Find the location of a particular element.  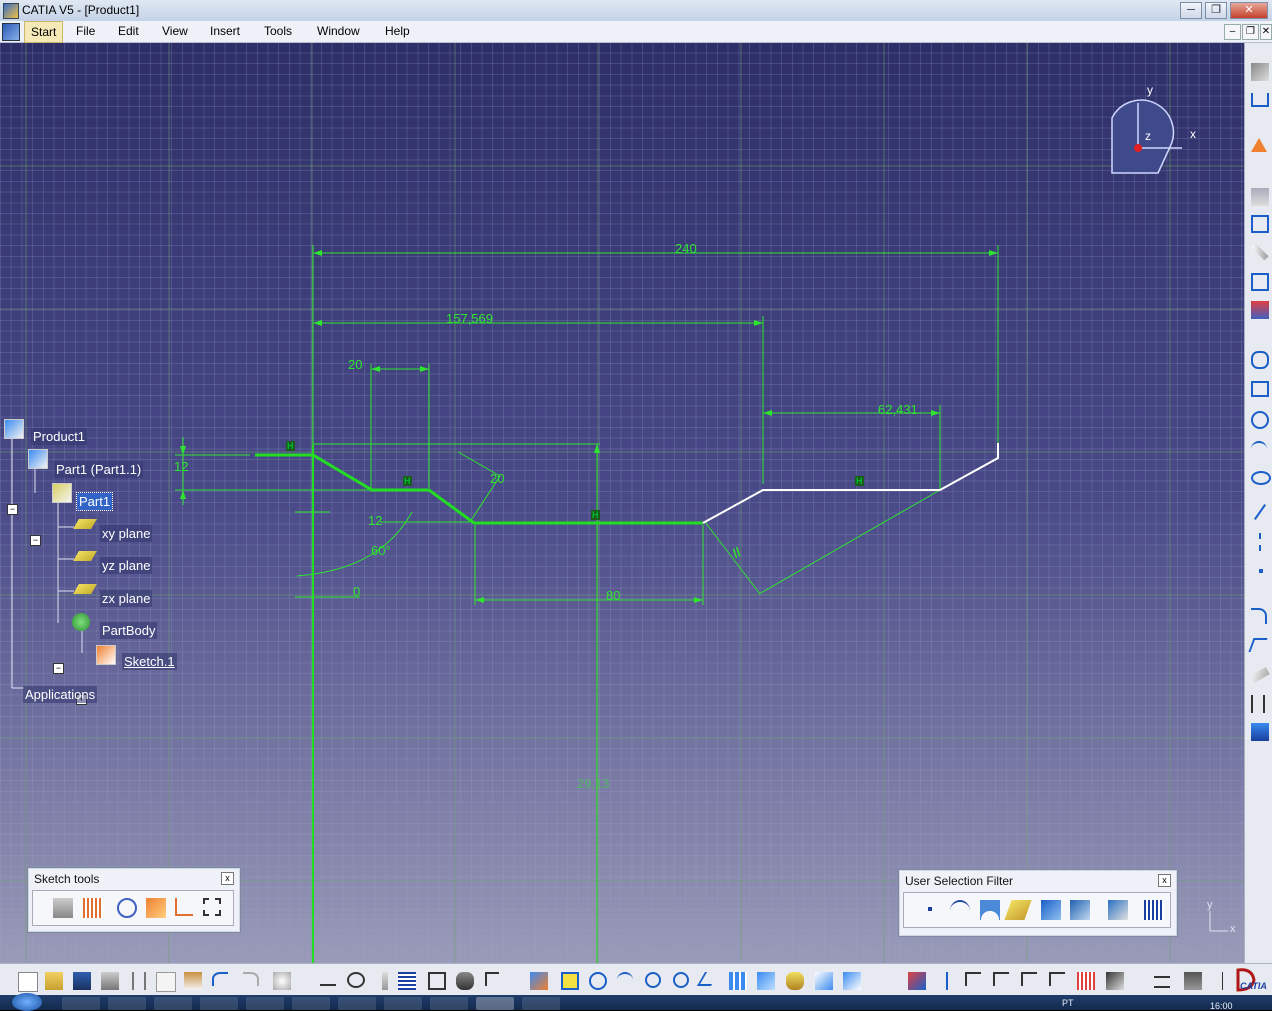

inertia-icon is located at coordinates (1193, 981).